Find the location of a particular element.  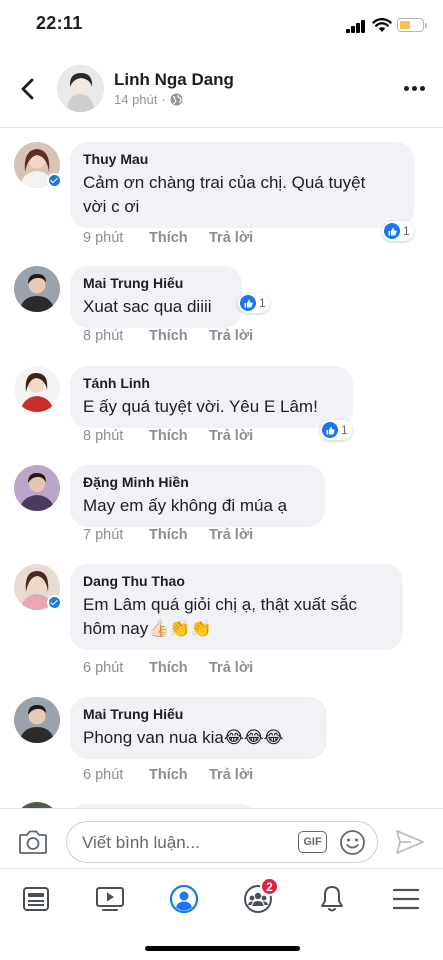

author-name: Linh Nga Dang is located at coordinates (174, 80).